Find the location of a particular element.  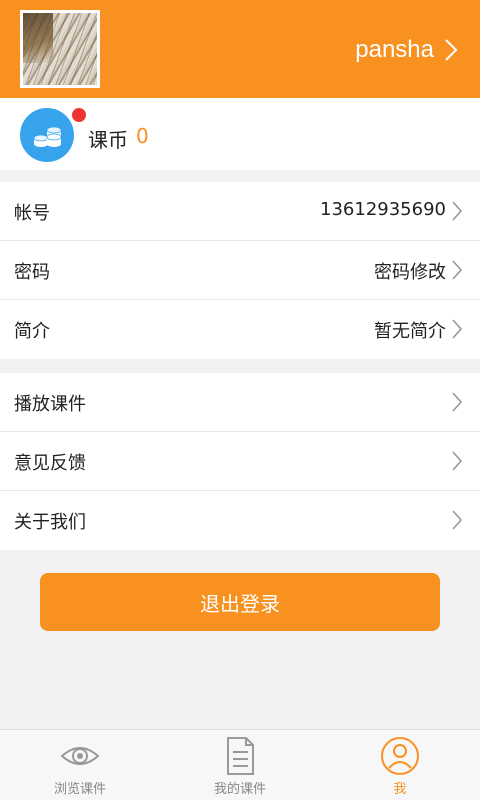

tab-label: 我 is located at coordinates (400, 789).